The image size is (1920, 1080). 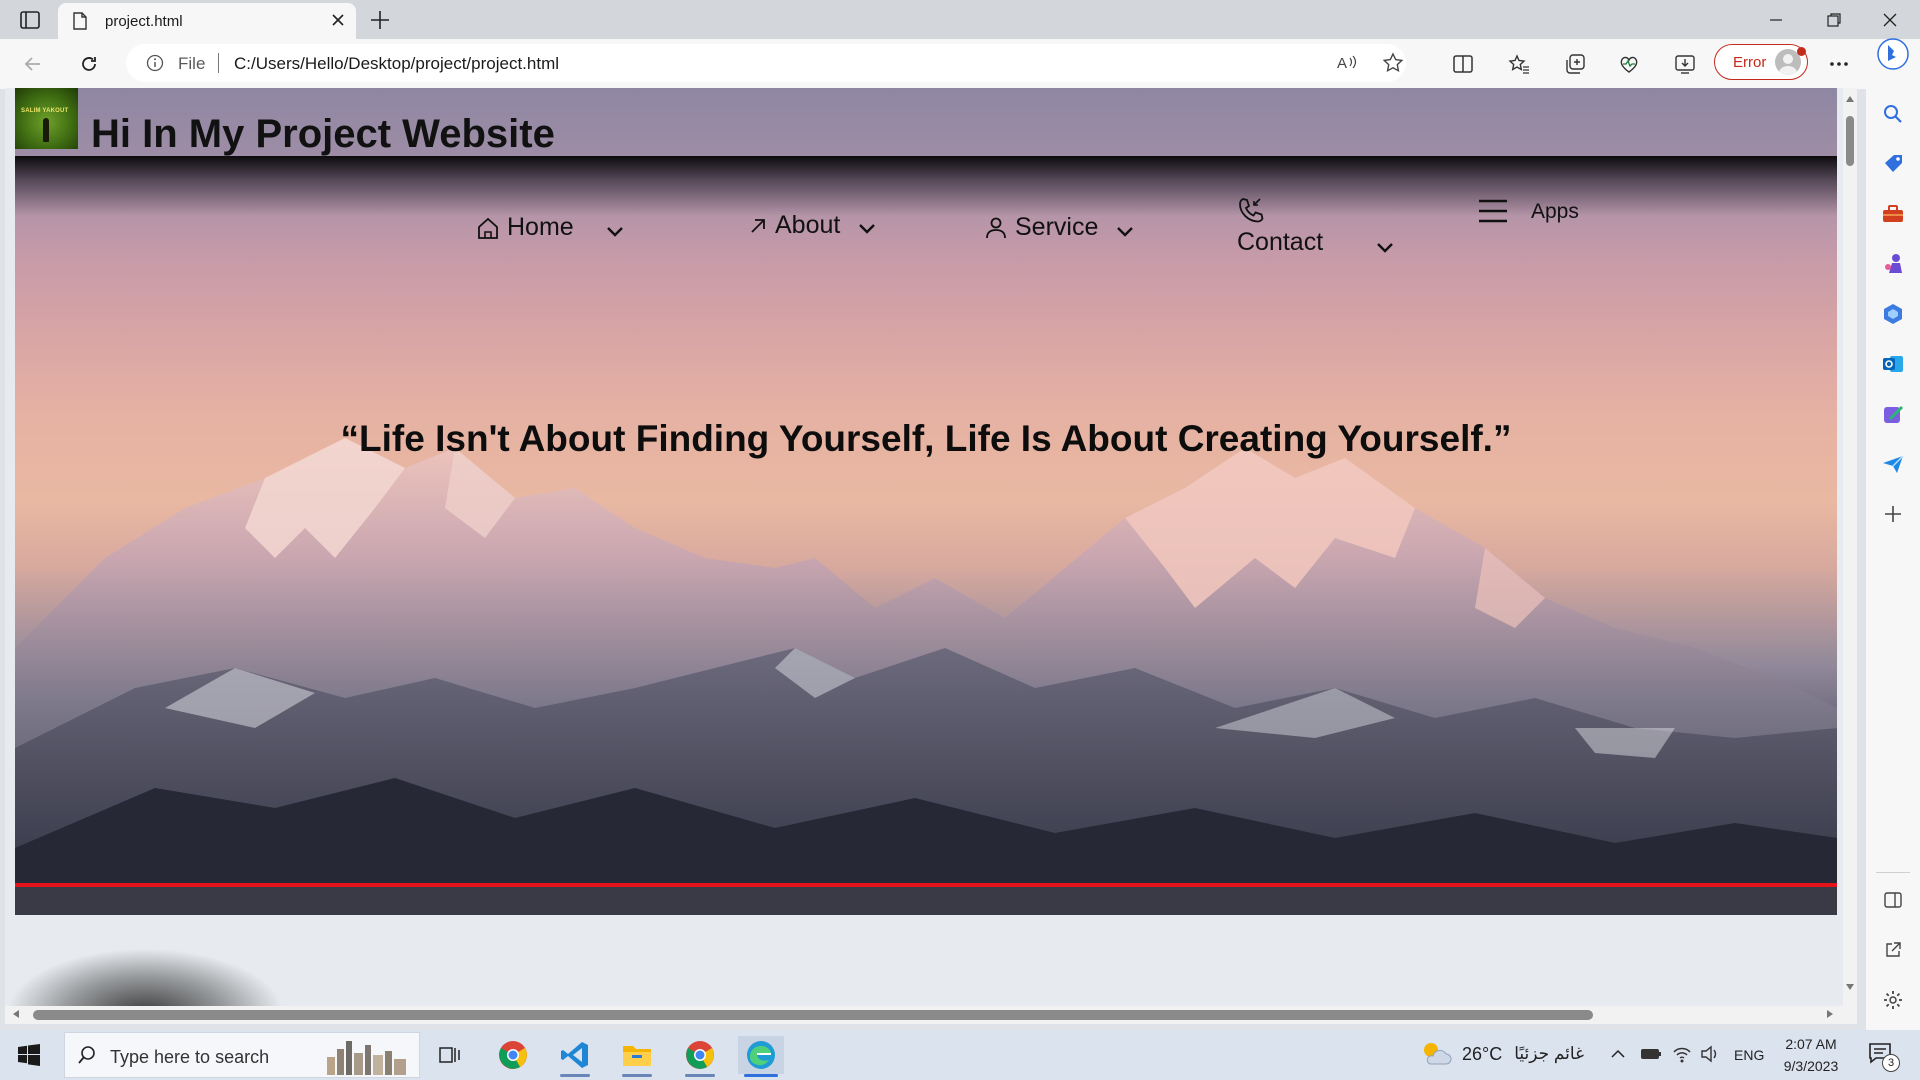 What do you see at coordinates (1850, 141) in the screenshot?
I see `vertical-scroll-thumb` at bounding box center [1850, 141].